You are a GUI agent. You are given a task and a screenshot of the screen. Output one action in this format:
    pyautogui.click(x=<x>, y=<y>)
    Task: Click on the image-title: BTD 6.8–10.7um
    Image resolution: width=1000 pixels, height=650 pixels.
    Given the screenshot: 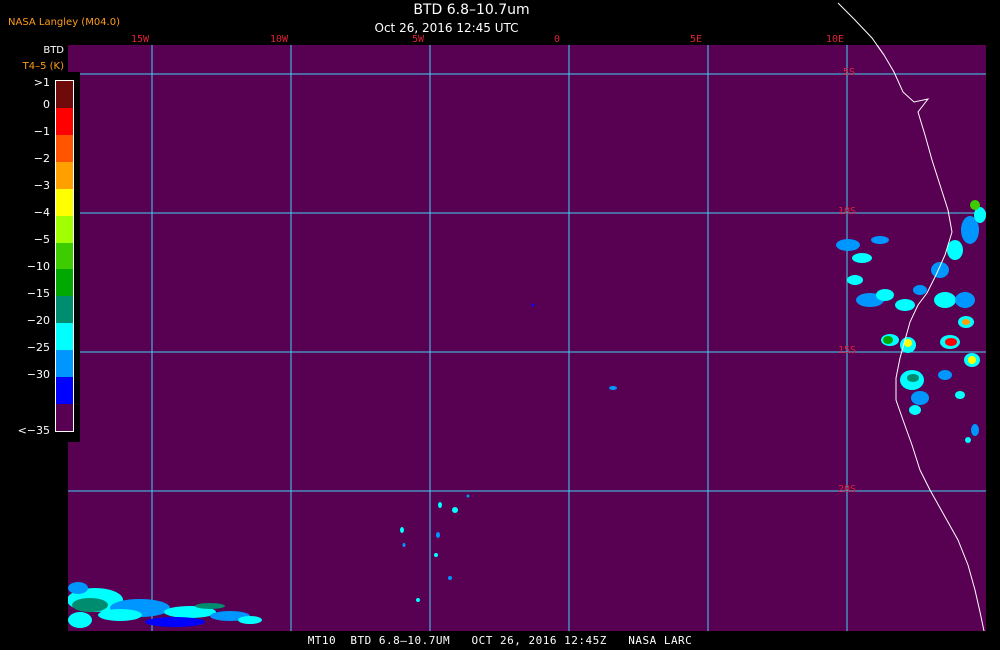 What is the action you would take?
    pyautogui.click(x=471, y=10)
    